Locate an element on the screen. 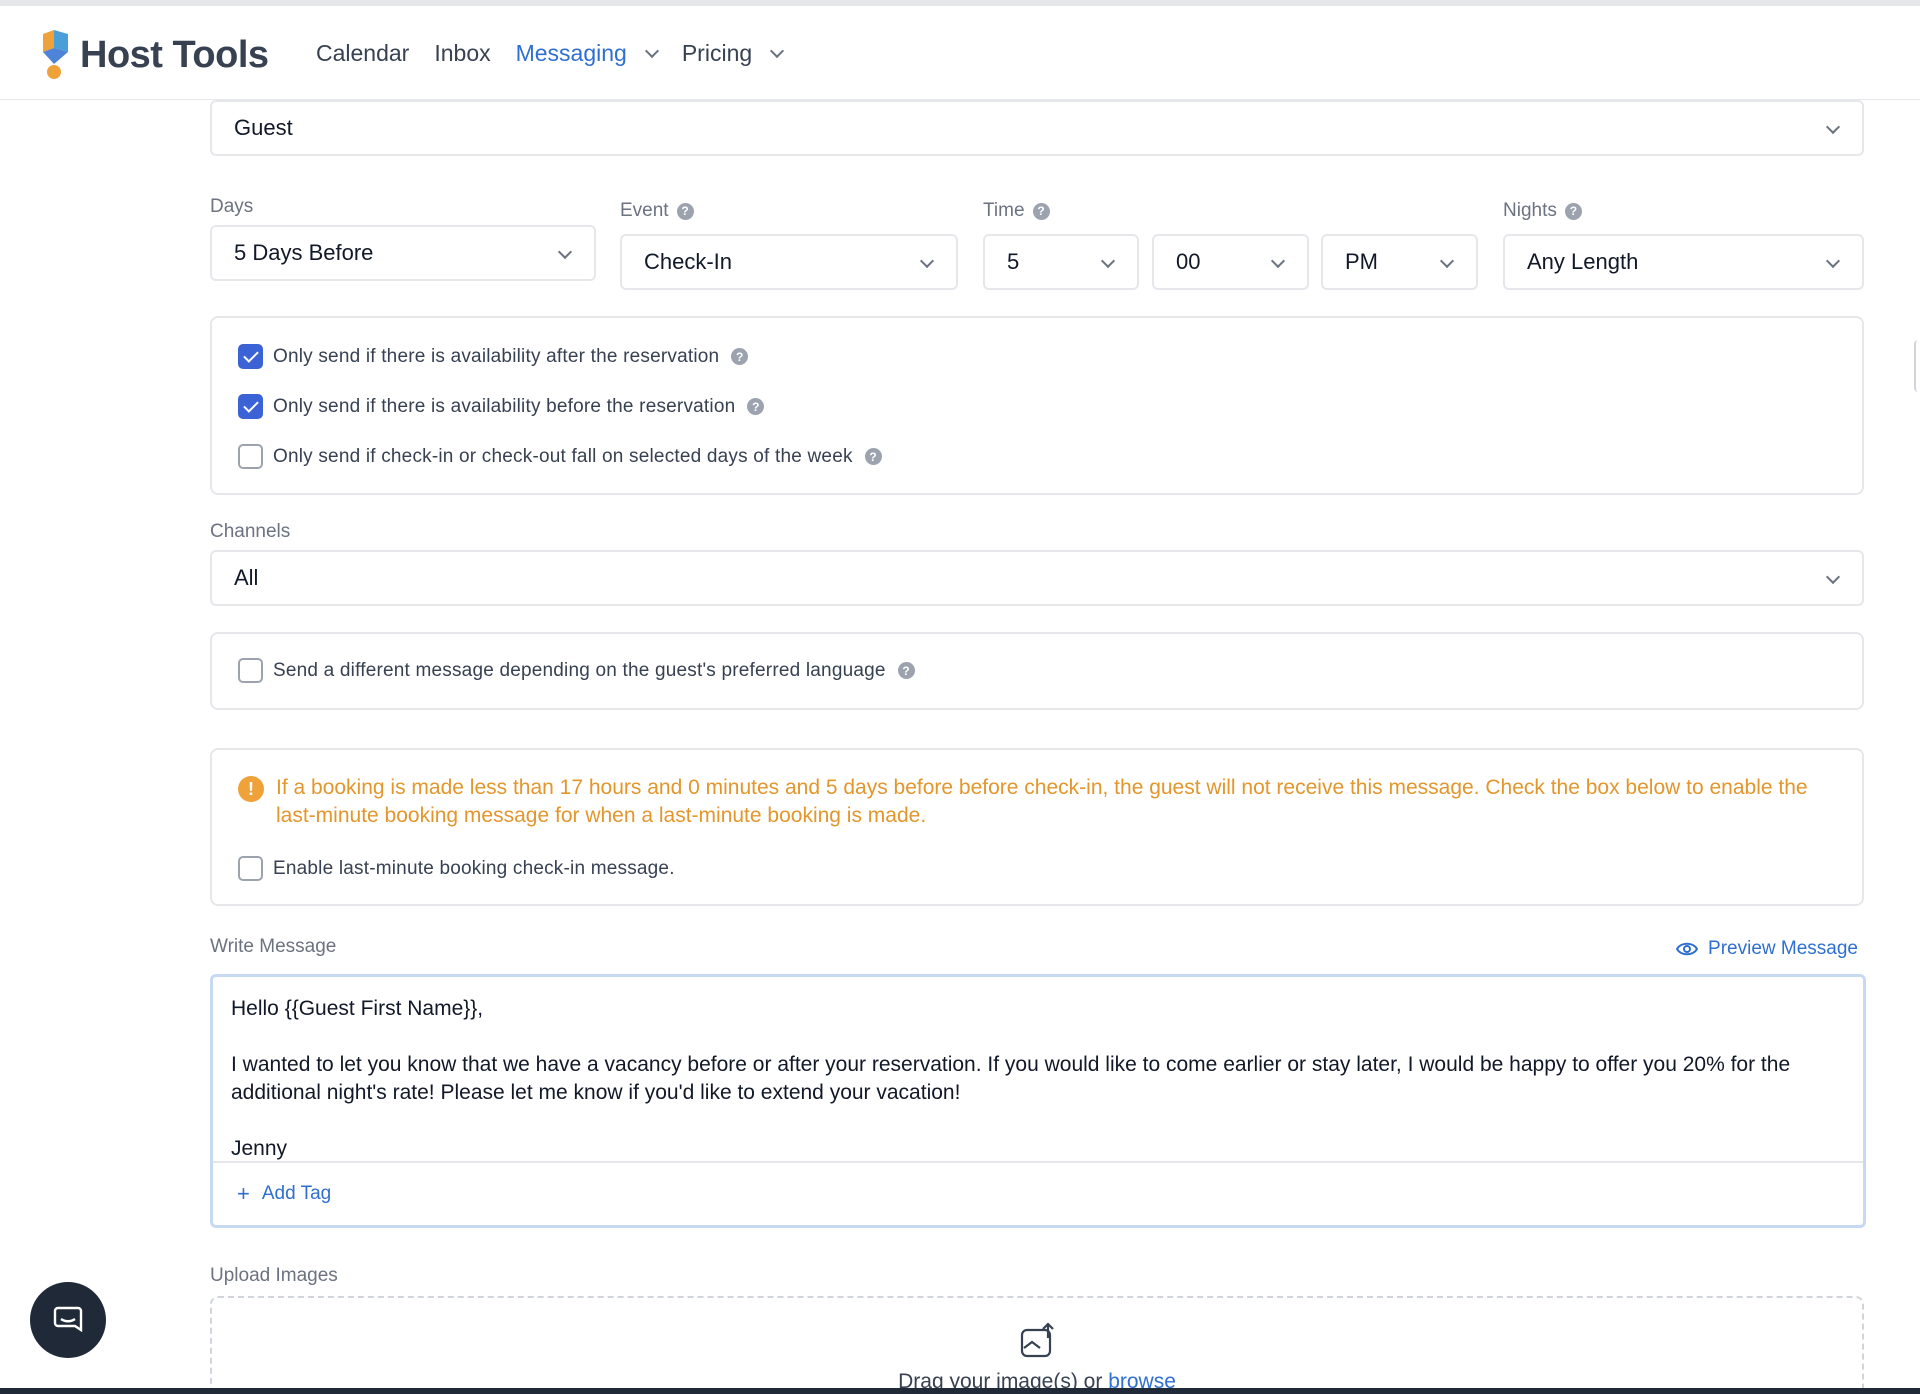 Image resolution: width=1920 pixels, height=1394 pixels. recipient-select-value: Guest is located at coordinates (263, 127).